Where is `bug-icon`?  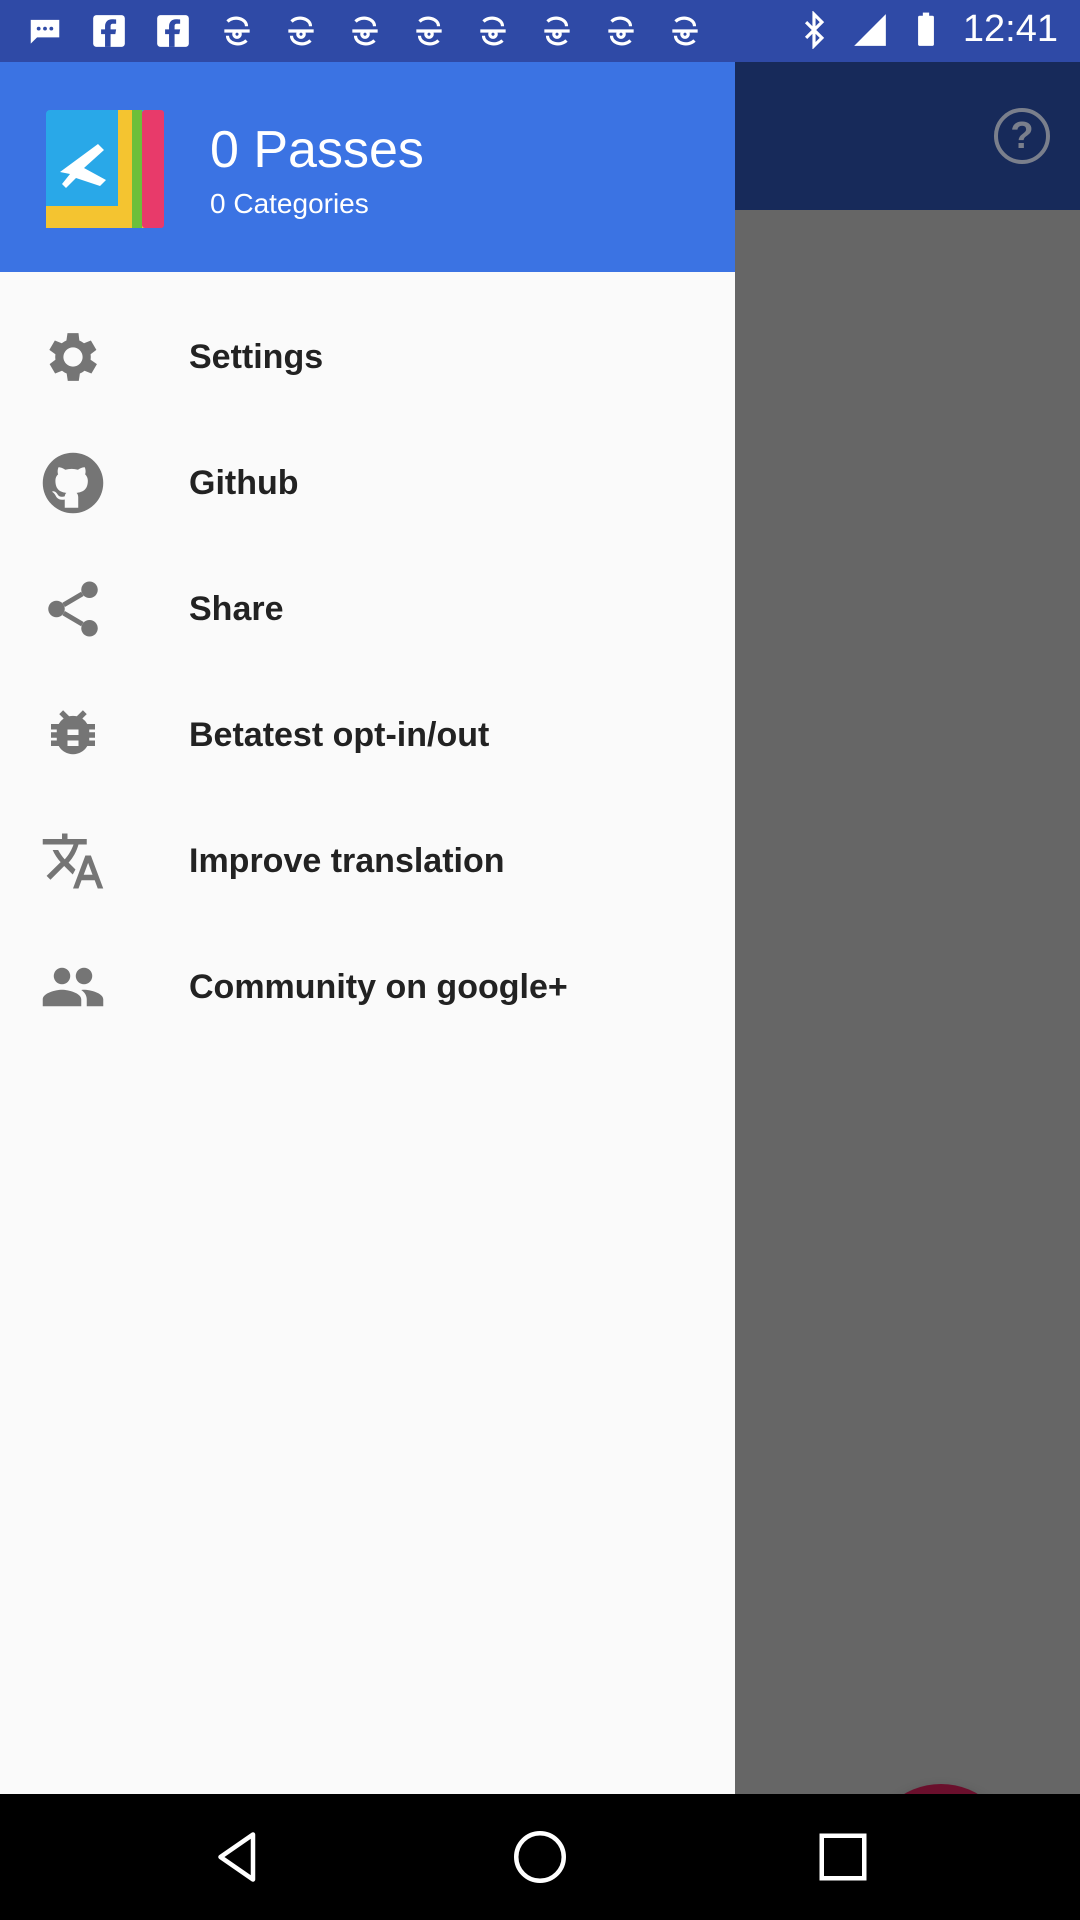 bug-icon is located at coordinates (73, 732).